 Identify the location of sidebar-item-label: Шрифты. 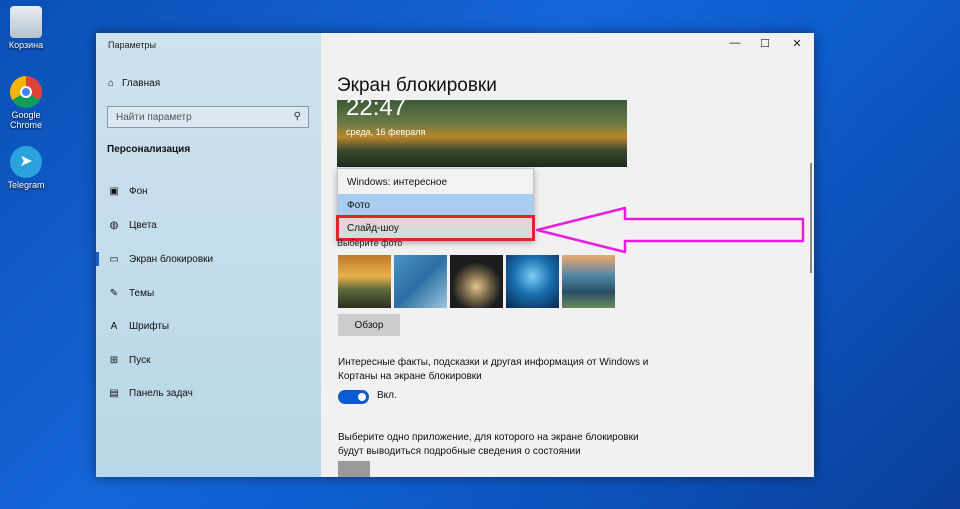
(149, 326).